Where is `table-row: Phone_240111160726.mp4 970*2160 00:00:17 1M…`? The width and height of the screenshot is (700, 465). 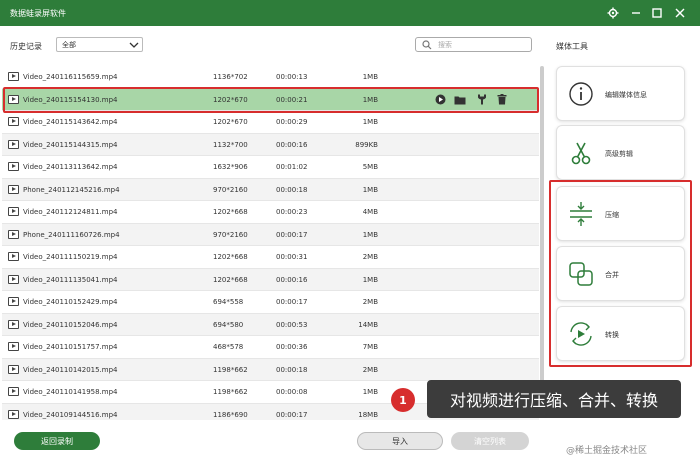 table-row: Phone_240111160726.mp4 970*2160 00:00:17 1M… is located at coordinates (270, 234).